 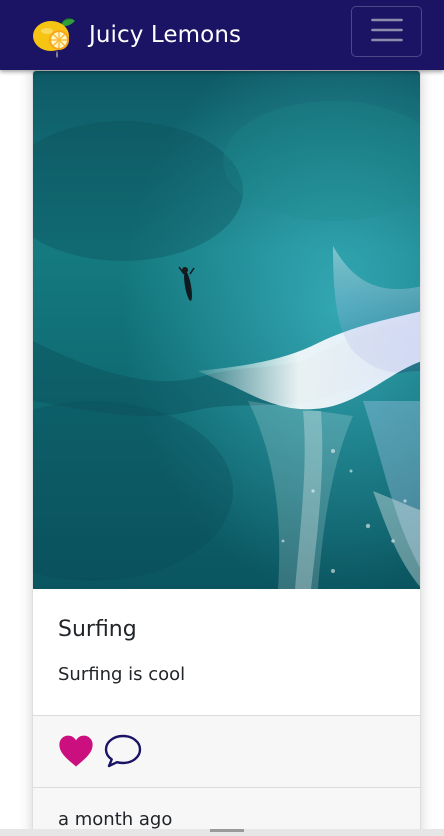 I want to click on post-actions, so click(x=226, y=751).